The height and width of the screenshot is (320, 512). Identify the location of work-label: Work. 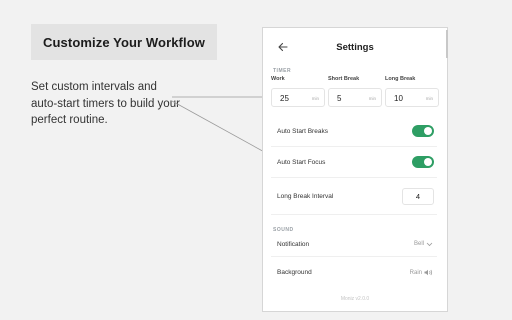
(278, 79).